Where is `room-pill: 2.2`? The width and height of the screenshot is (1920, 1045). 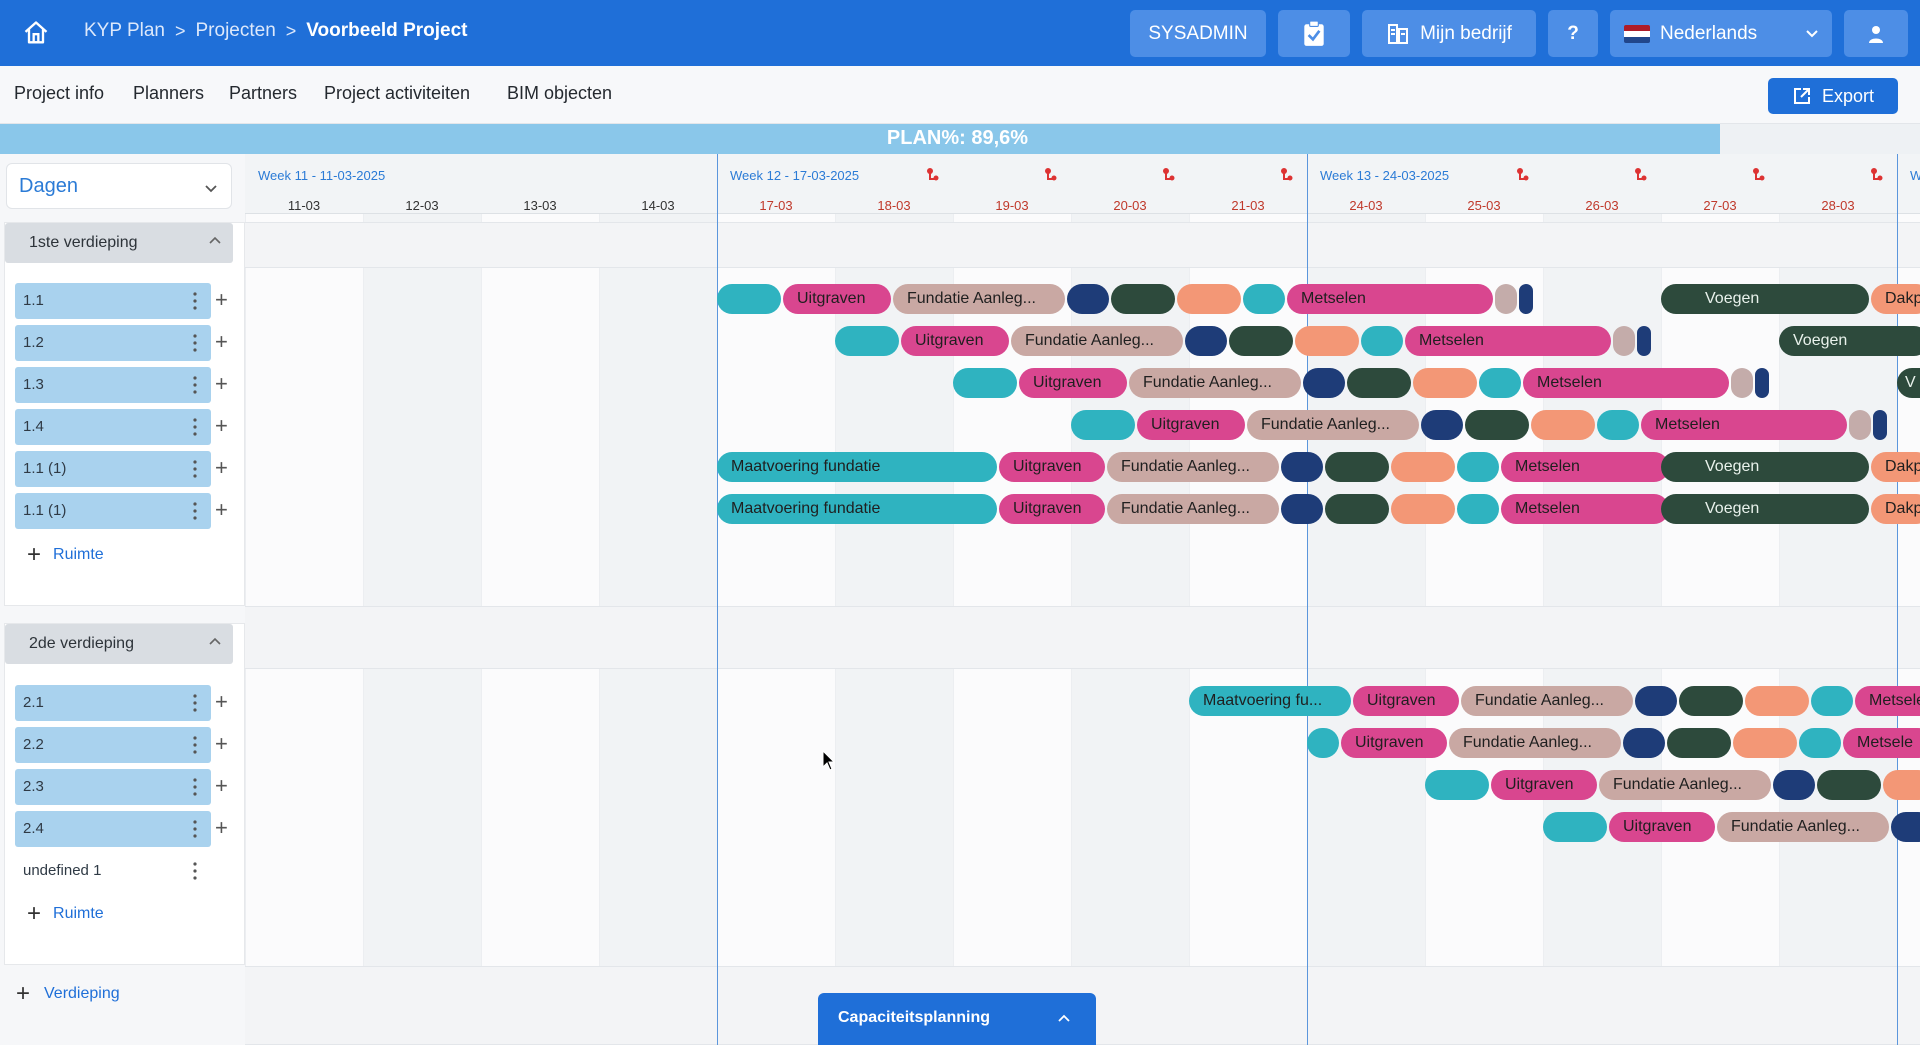 room-pill: 2.2 is located at coordinates (113, 745).